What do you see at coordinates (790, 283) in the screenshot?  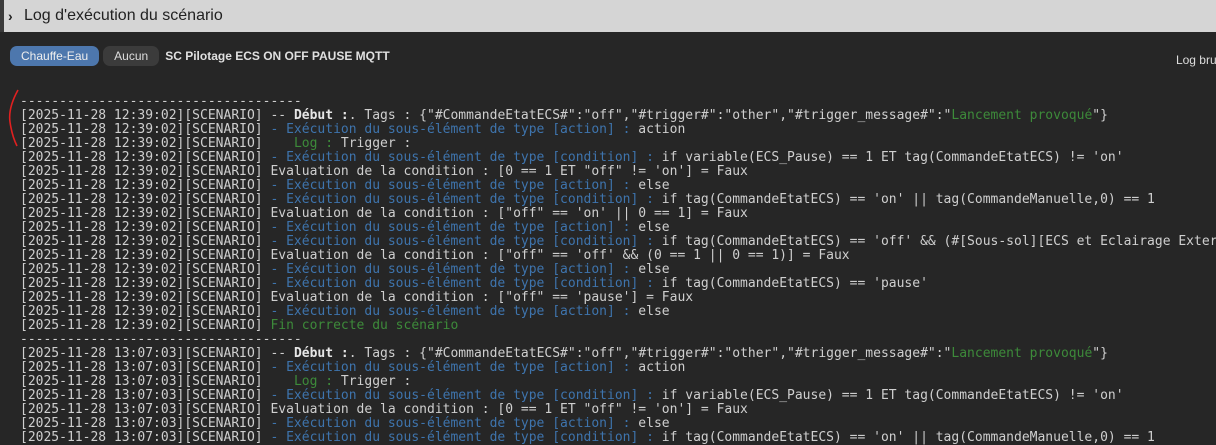 I see `log-segment: if tag(CommandeEtatECS) == 'pause'` at bounding box center [790, 283].